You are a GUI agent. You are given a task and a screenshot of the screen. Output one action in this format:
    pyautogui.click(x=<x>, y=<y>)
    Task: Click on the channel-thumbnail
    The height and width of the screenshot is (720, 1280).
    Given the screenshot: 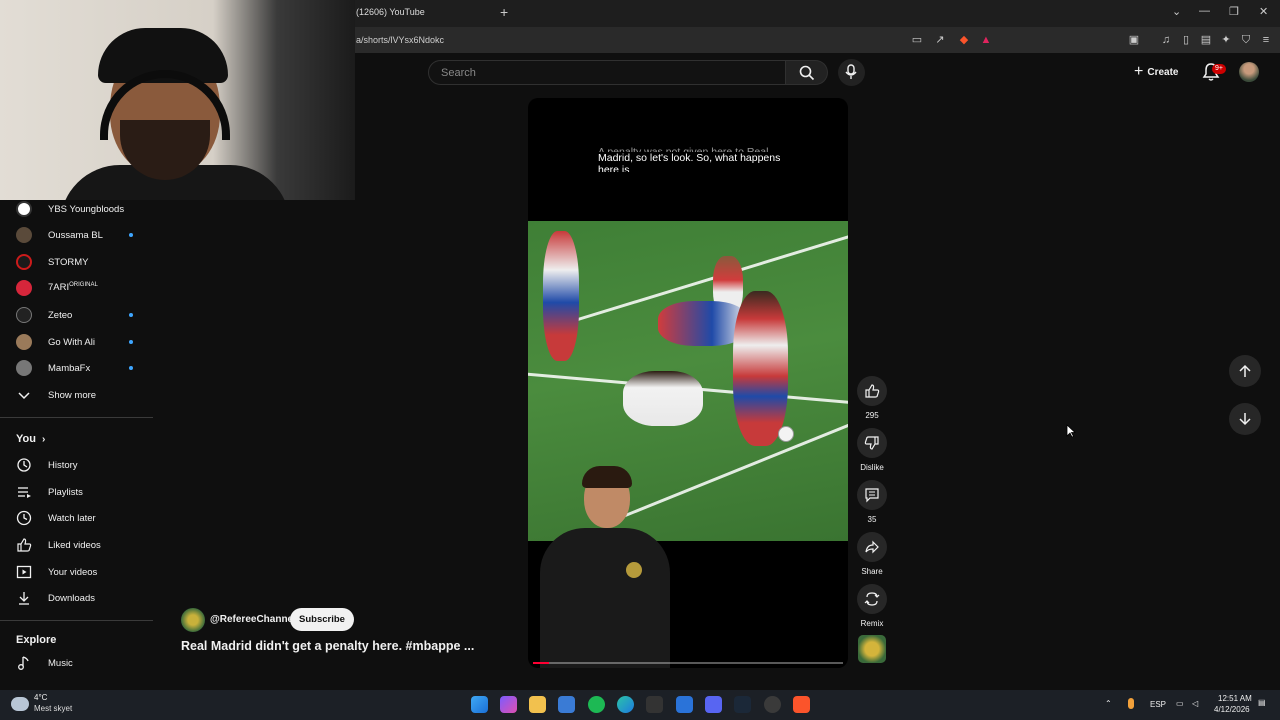 What is the action you would take?
    pyautogui.click(x=872, y=649)
    